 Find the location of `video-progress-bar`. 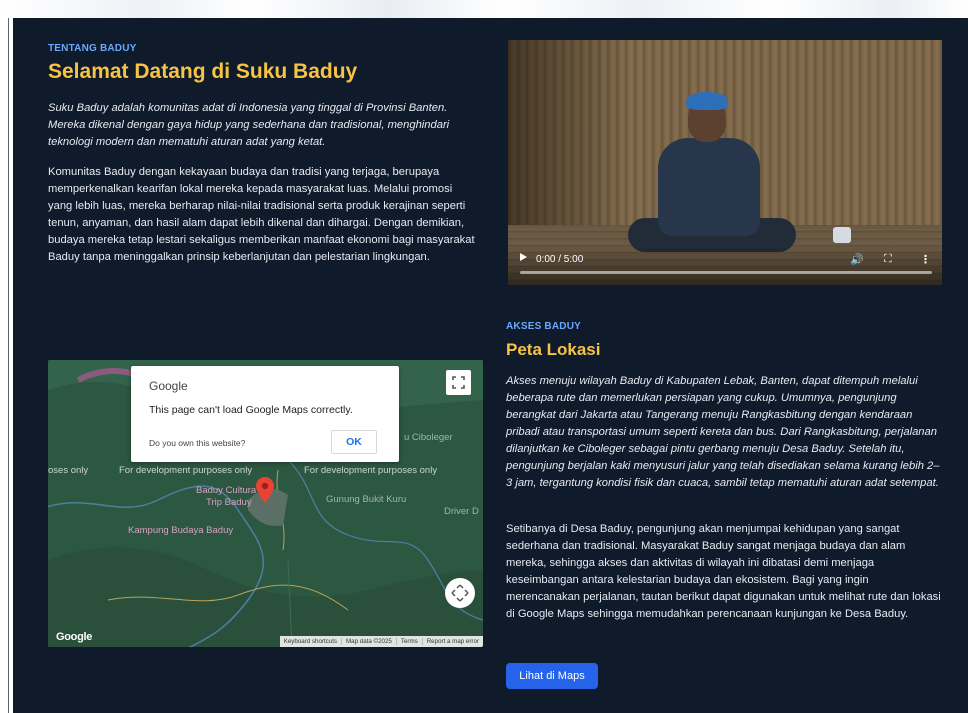

video-progress-bar is located at coordinates (726, 272).